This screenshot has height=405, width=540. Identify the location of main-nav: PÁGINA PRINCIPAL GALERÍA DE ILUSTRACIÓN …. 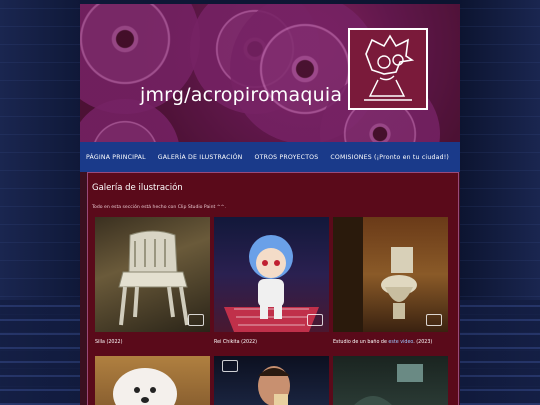
(270, 157).